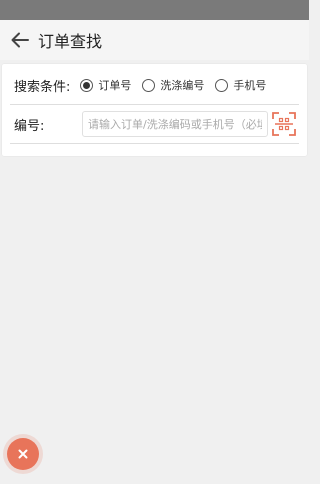 The width and height of the screenshot is (320, 484). I want to click on radio-wash-number: 洗涤编号, so click(173, 85).